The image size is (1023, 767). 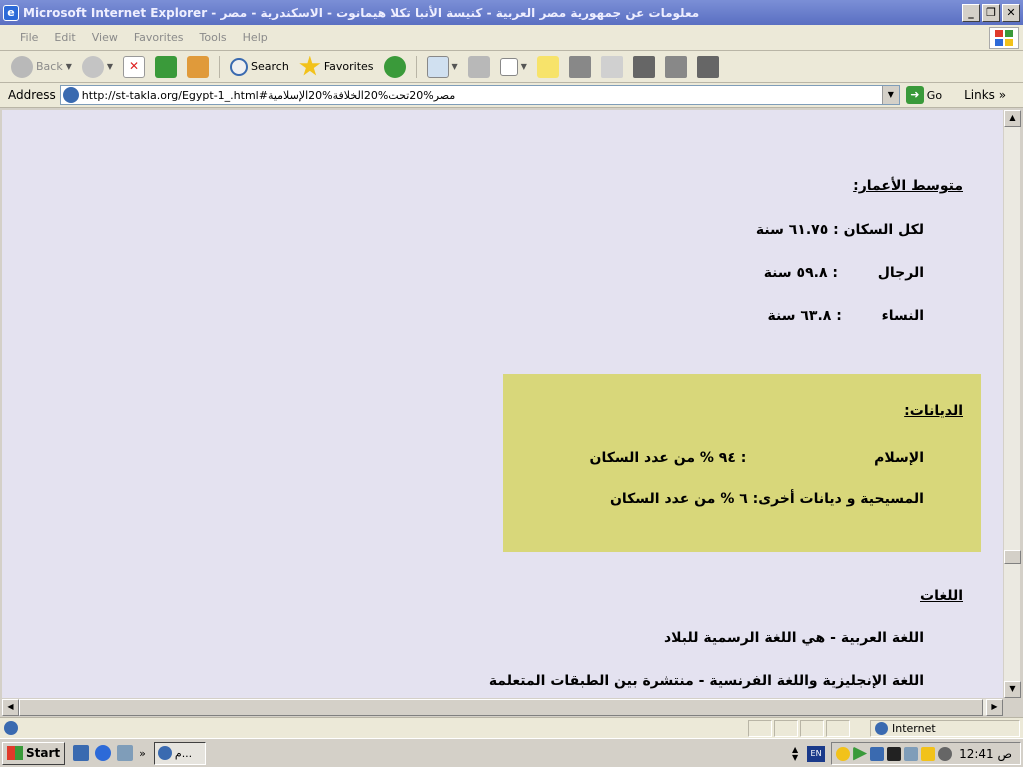 I want to click on go-button: ➜ Go, so click(x=924, y=95).